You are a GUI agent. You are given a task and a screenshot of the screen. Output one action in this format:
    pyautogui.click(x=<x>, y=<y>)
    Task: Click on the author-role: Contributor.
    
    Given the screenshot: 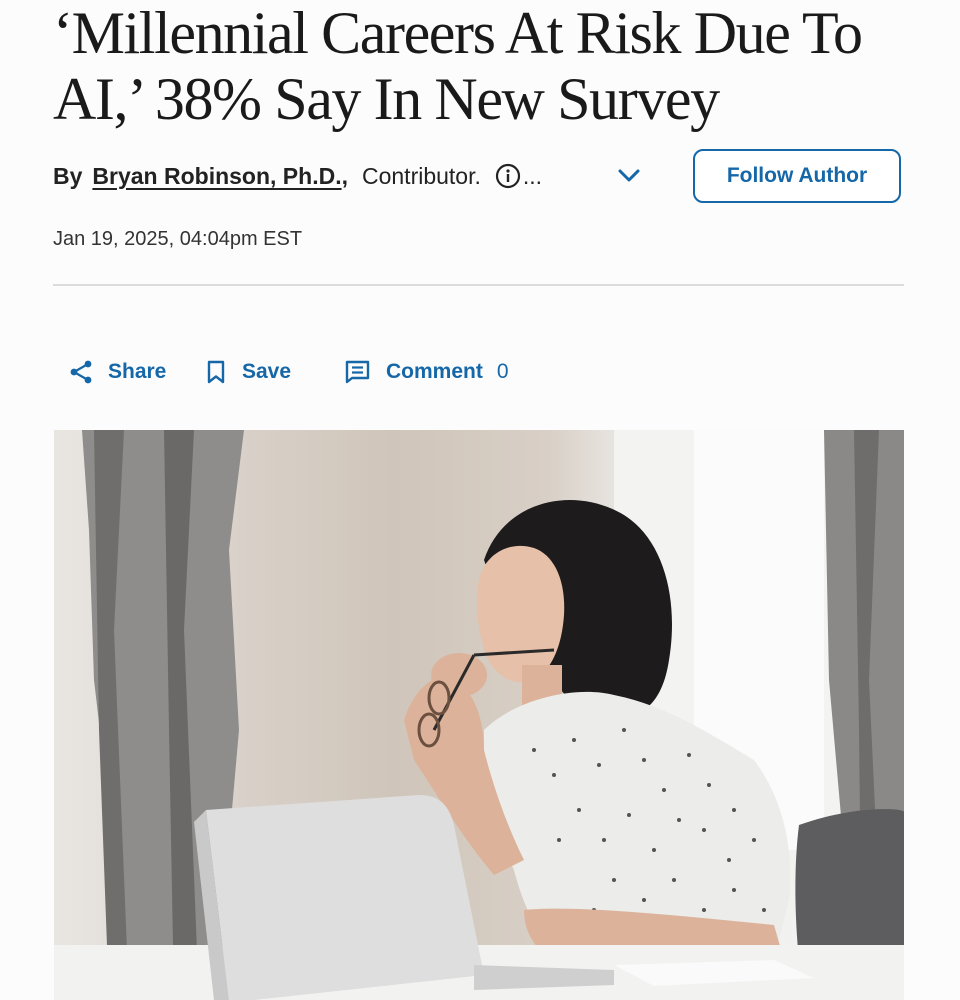 What is the action you would take?
    pyautogui.click(x=421, y=175)
    